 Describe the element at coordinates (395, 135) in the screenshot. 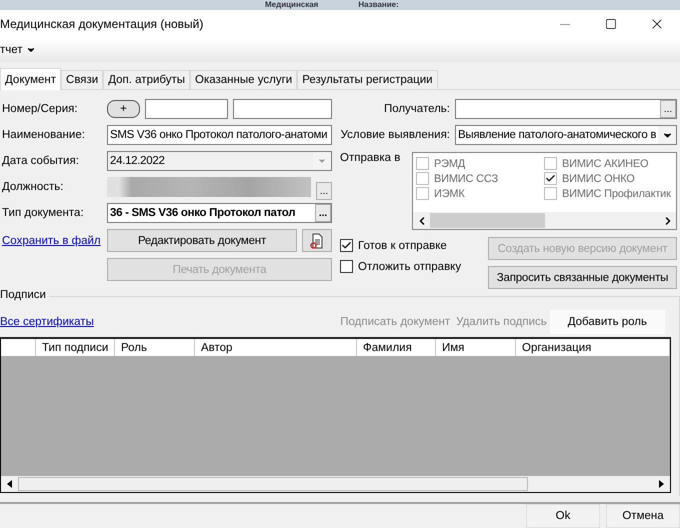

I see `field-label: Условие выявления:` at that location.